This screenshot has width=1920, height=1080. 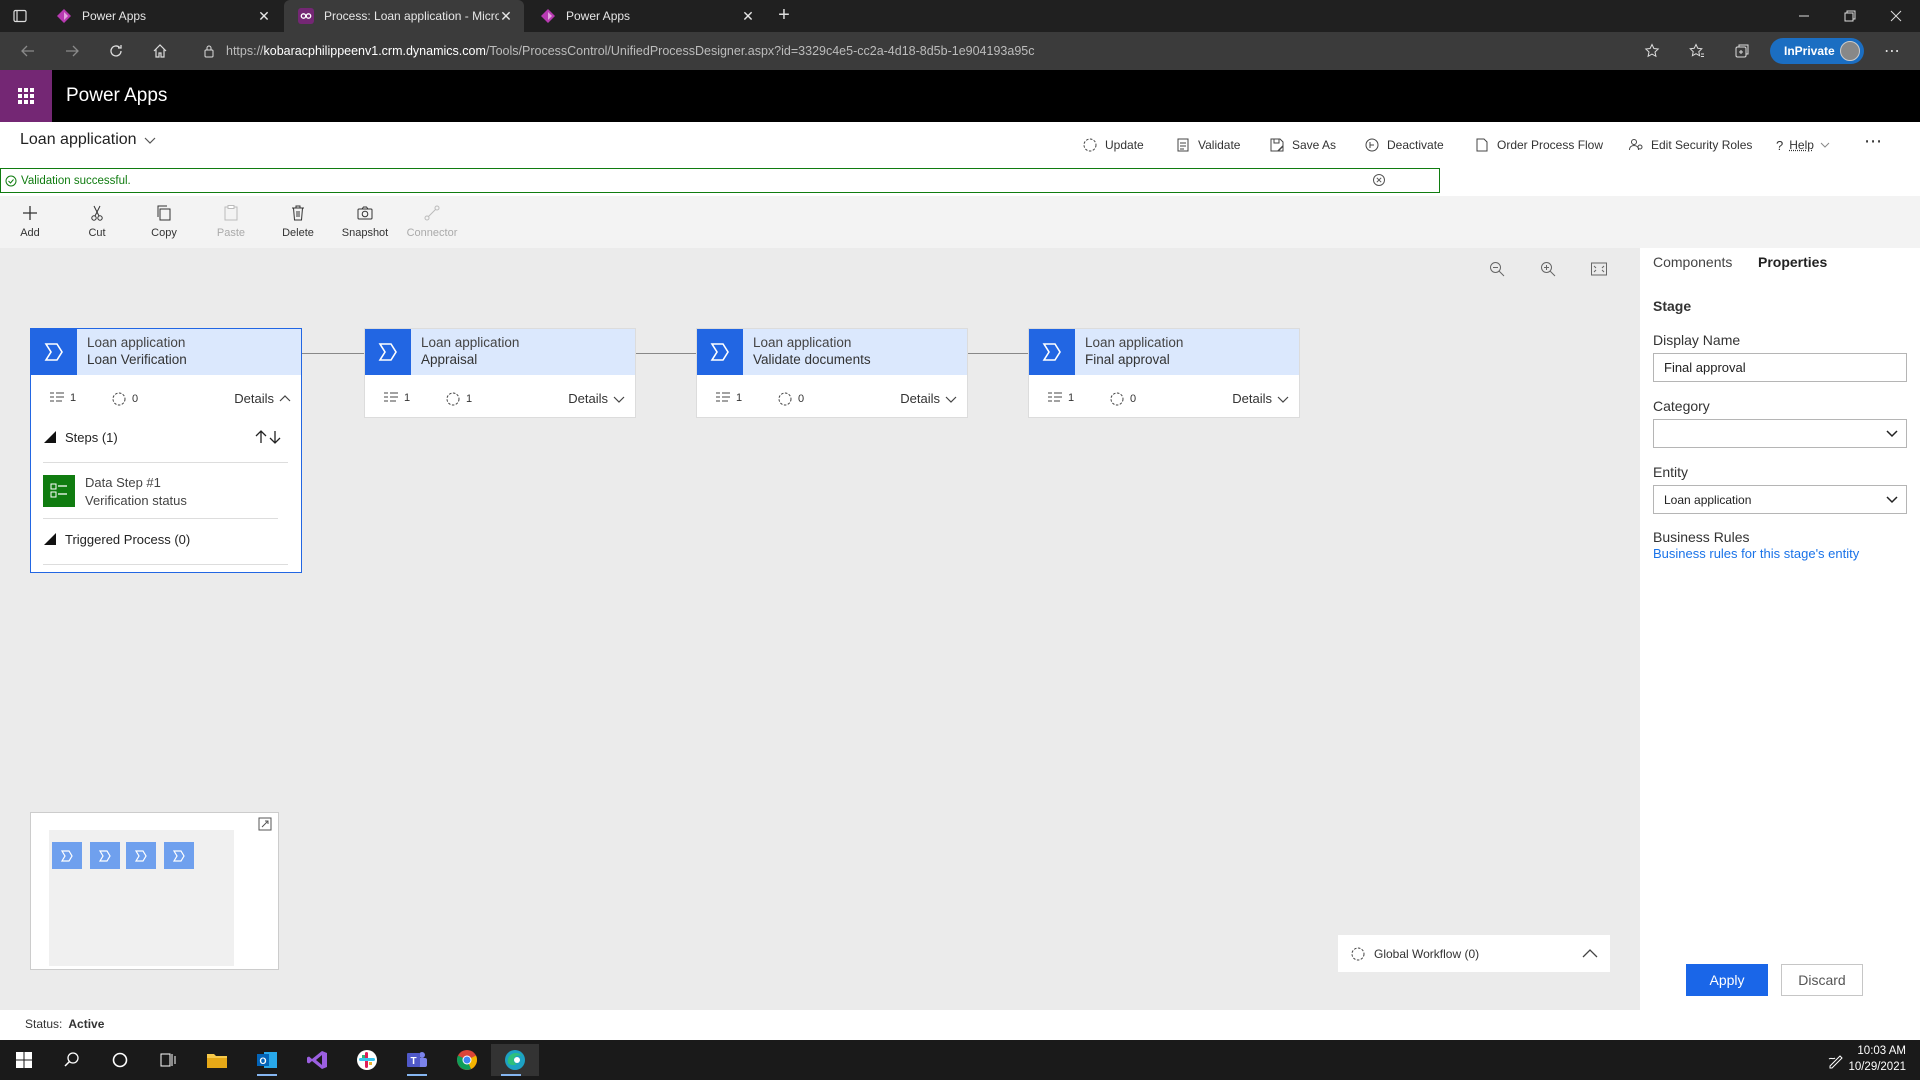 I want to click on refresh-icon, so click(x=116, y=51).